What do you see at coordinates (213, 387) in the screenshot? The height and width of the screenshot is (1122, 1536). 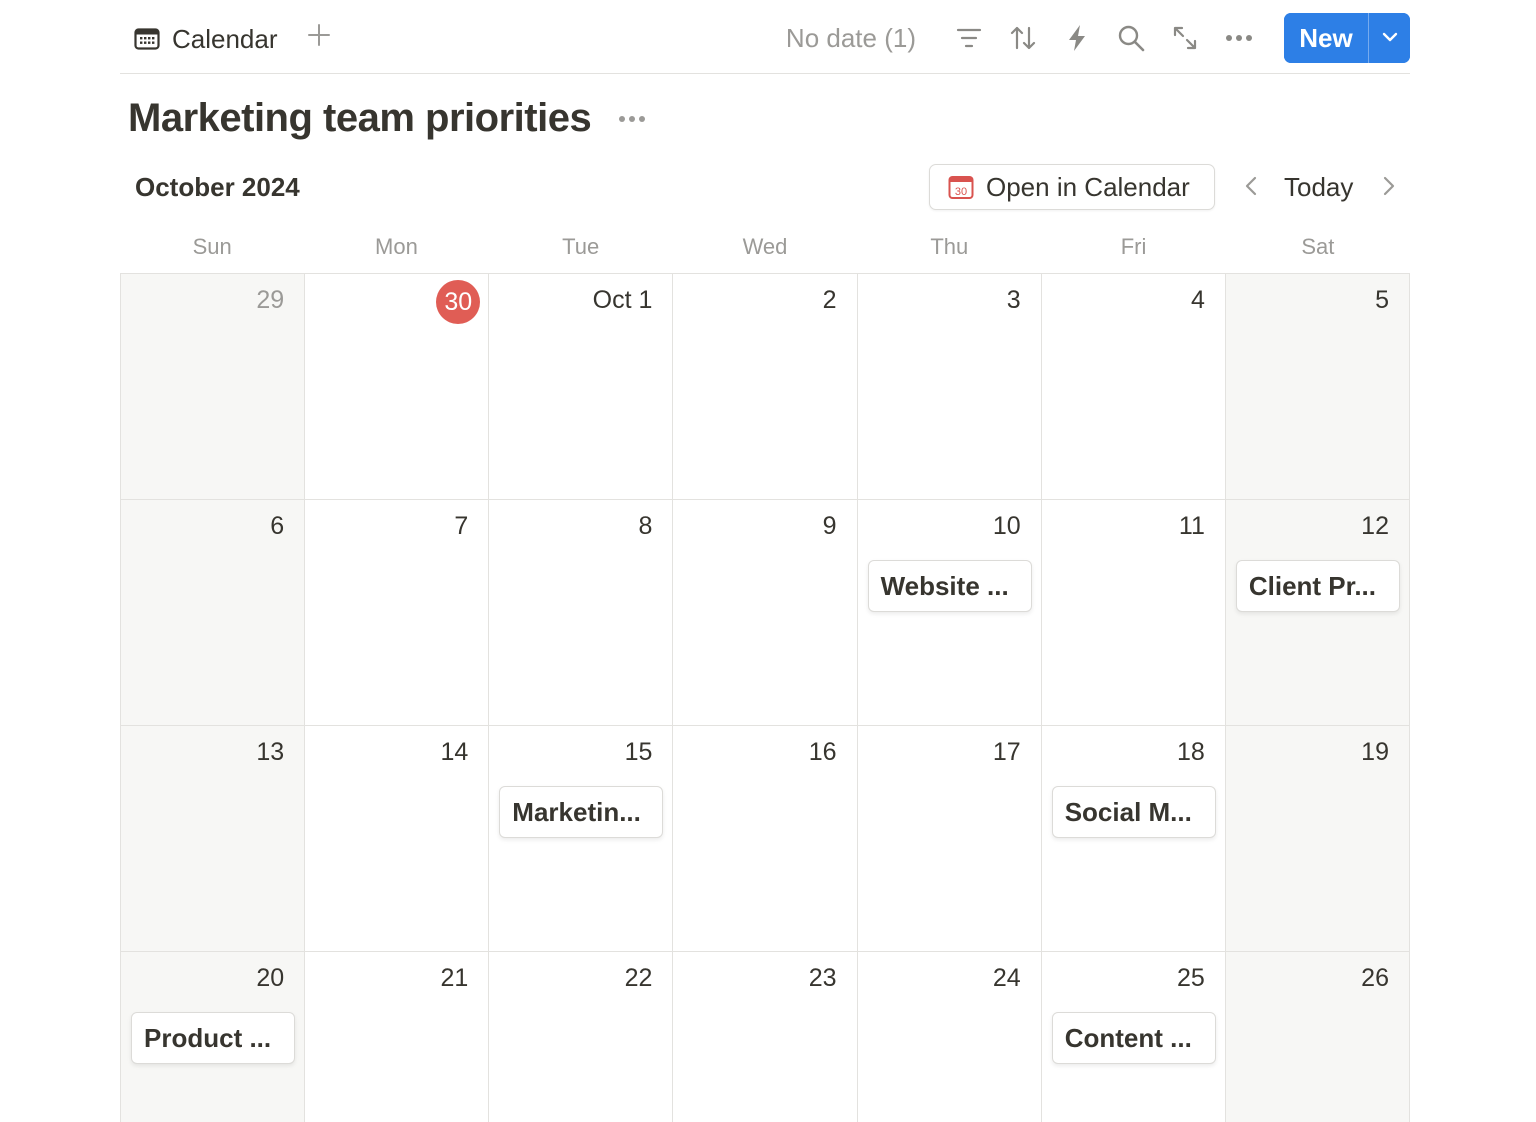 I see `calendar-day-cell: 29` at bounding box center [213, 387].